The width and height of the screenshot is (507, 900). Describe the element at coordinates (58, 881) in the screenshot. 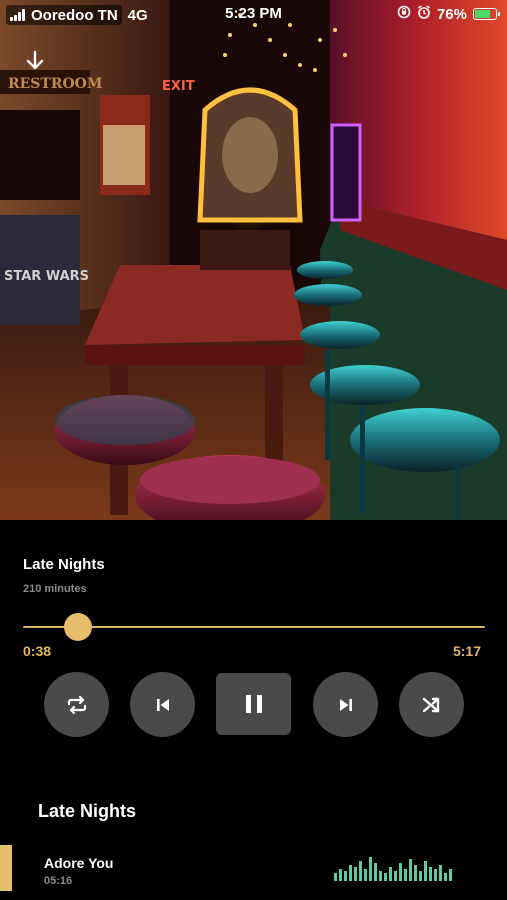

I see `song-duration: 05:16` at that location.